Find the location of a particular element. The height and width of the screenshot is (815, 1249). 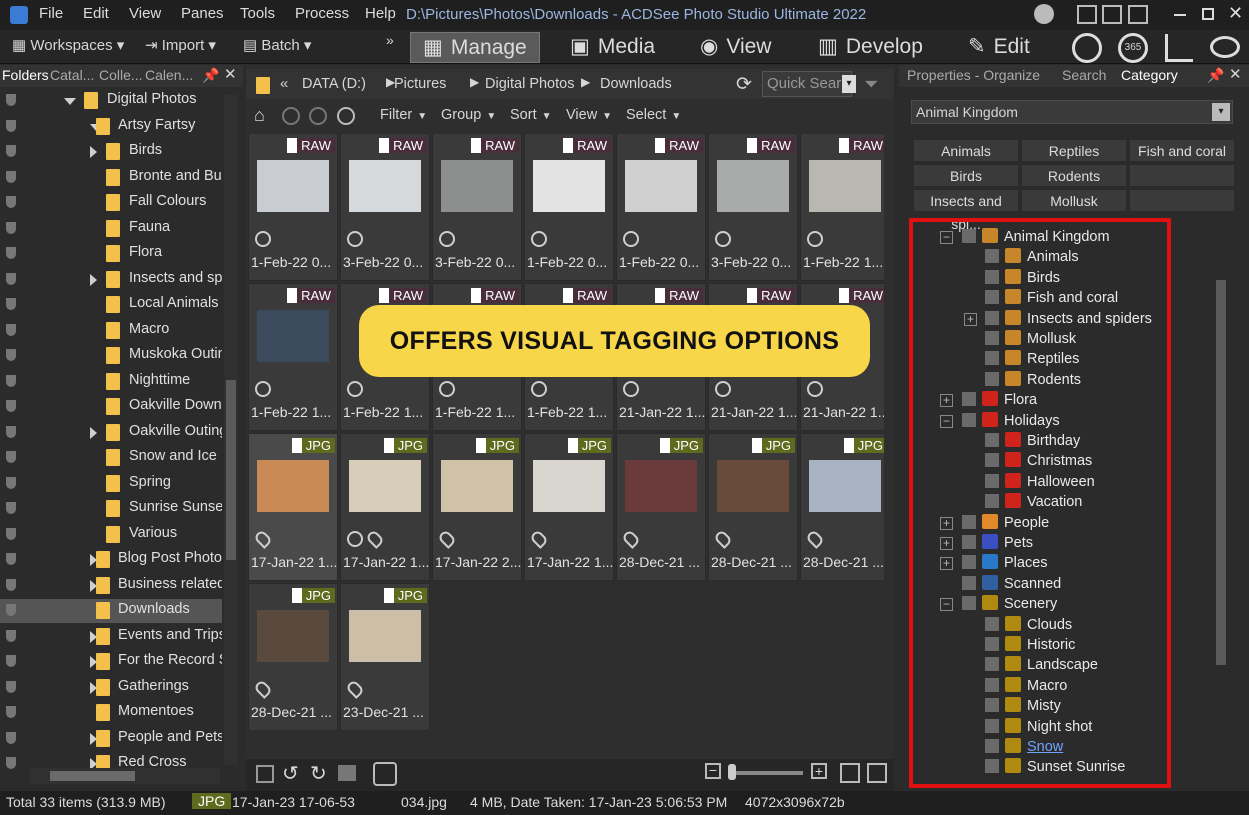

filter-view-menu: View ▼ is located at coordinates (589, 115).